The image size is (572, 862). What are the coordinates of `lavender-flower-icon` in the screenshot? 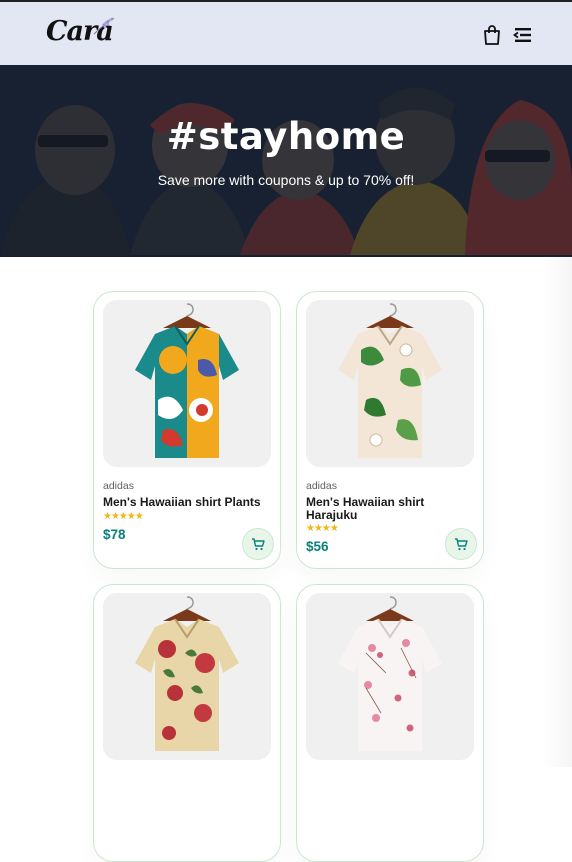 It's located at (104, 26).